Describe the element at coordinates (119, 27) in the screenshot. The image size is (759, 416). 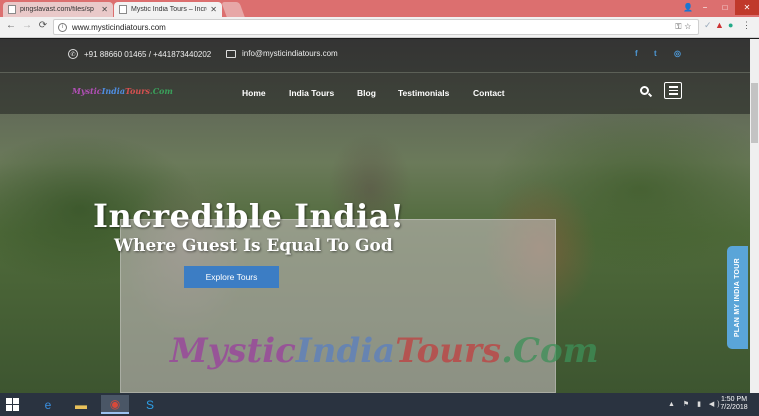
I see `url-text: www.mysticindiatours.com` at that location.